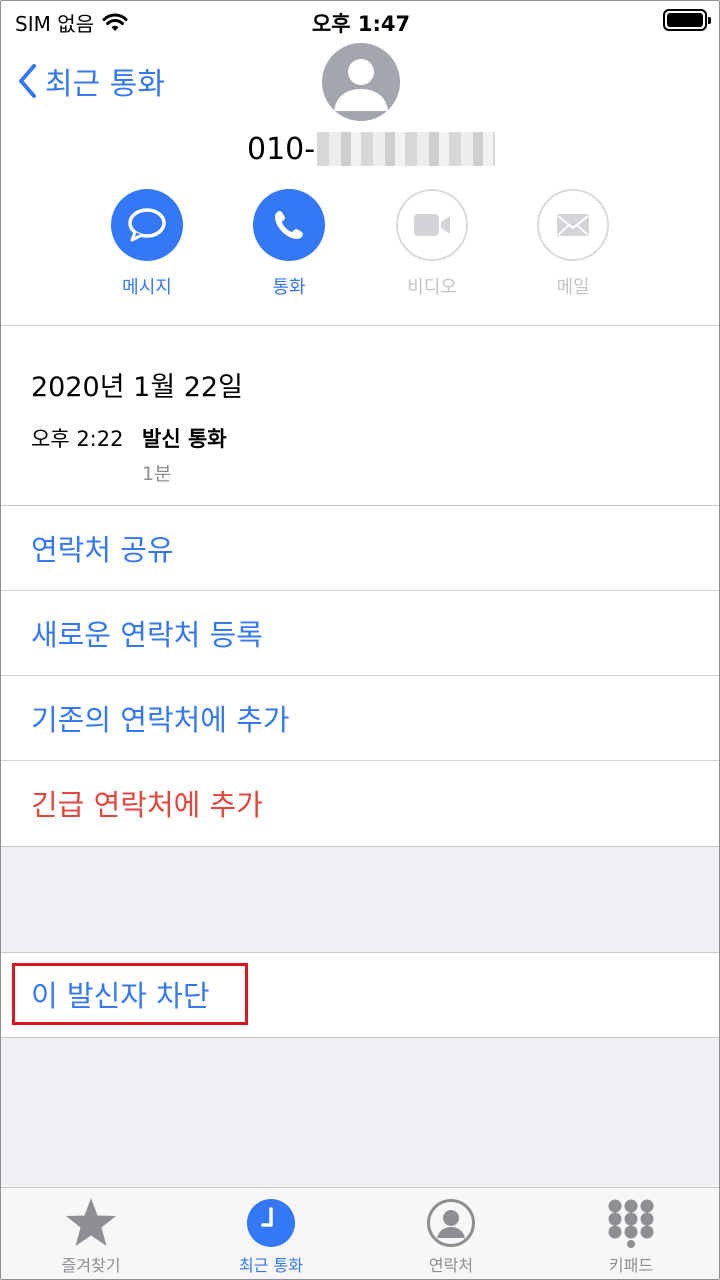 The width and height of the screenshot is (720, 1280). I want to click on tab-favorites: 즐겨찾기, so click(91, 1236).